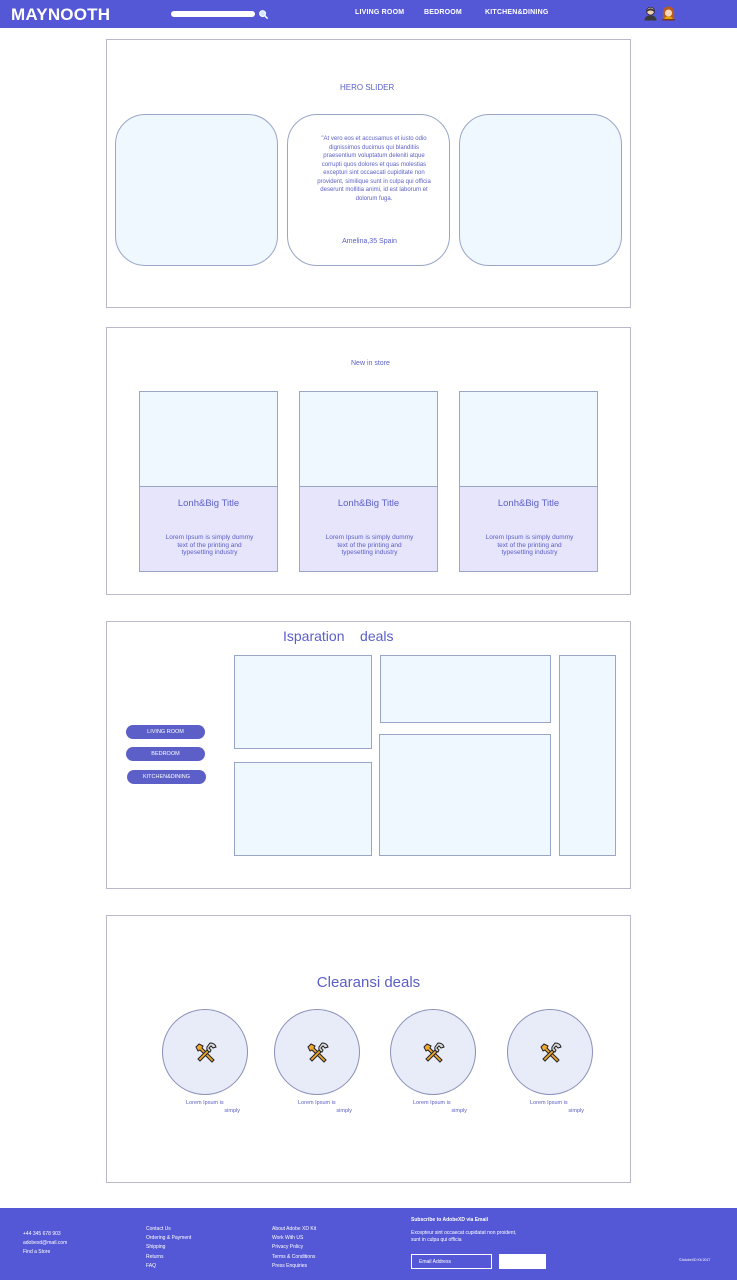 The height and width of the screenshot is (1280, 737). What do you see at coordinates (168, 1257) in the screenshot?
I see `footer-link: Returns` at bounding box center [168, 1257].